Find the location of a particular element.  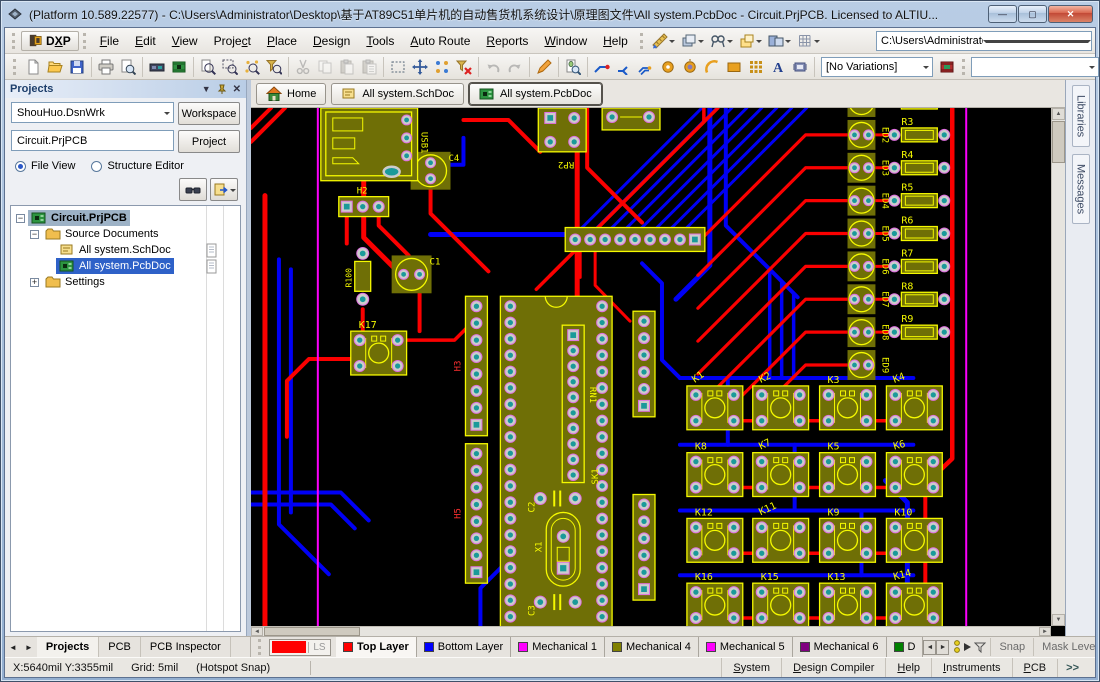

pad-button is located at coordinates (668, 67).